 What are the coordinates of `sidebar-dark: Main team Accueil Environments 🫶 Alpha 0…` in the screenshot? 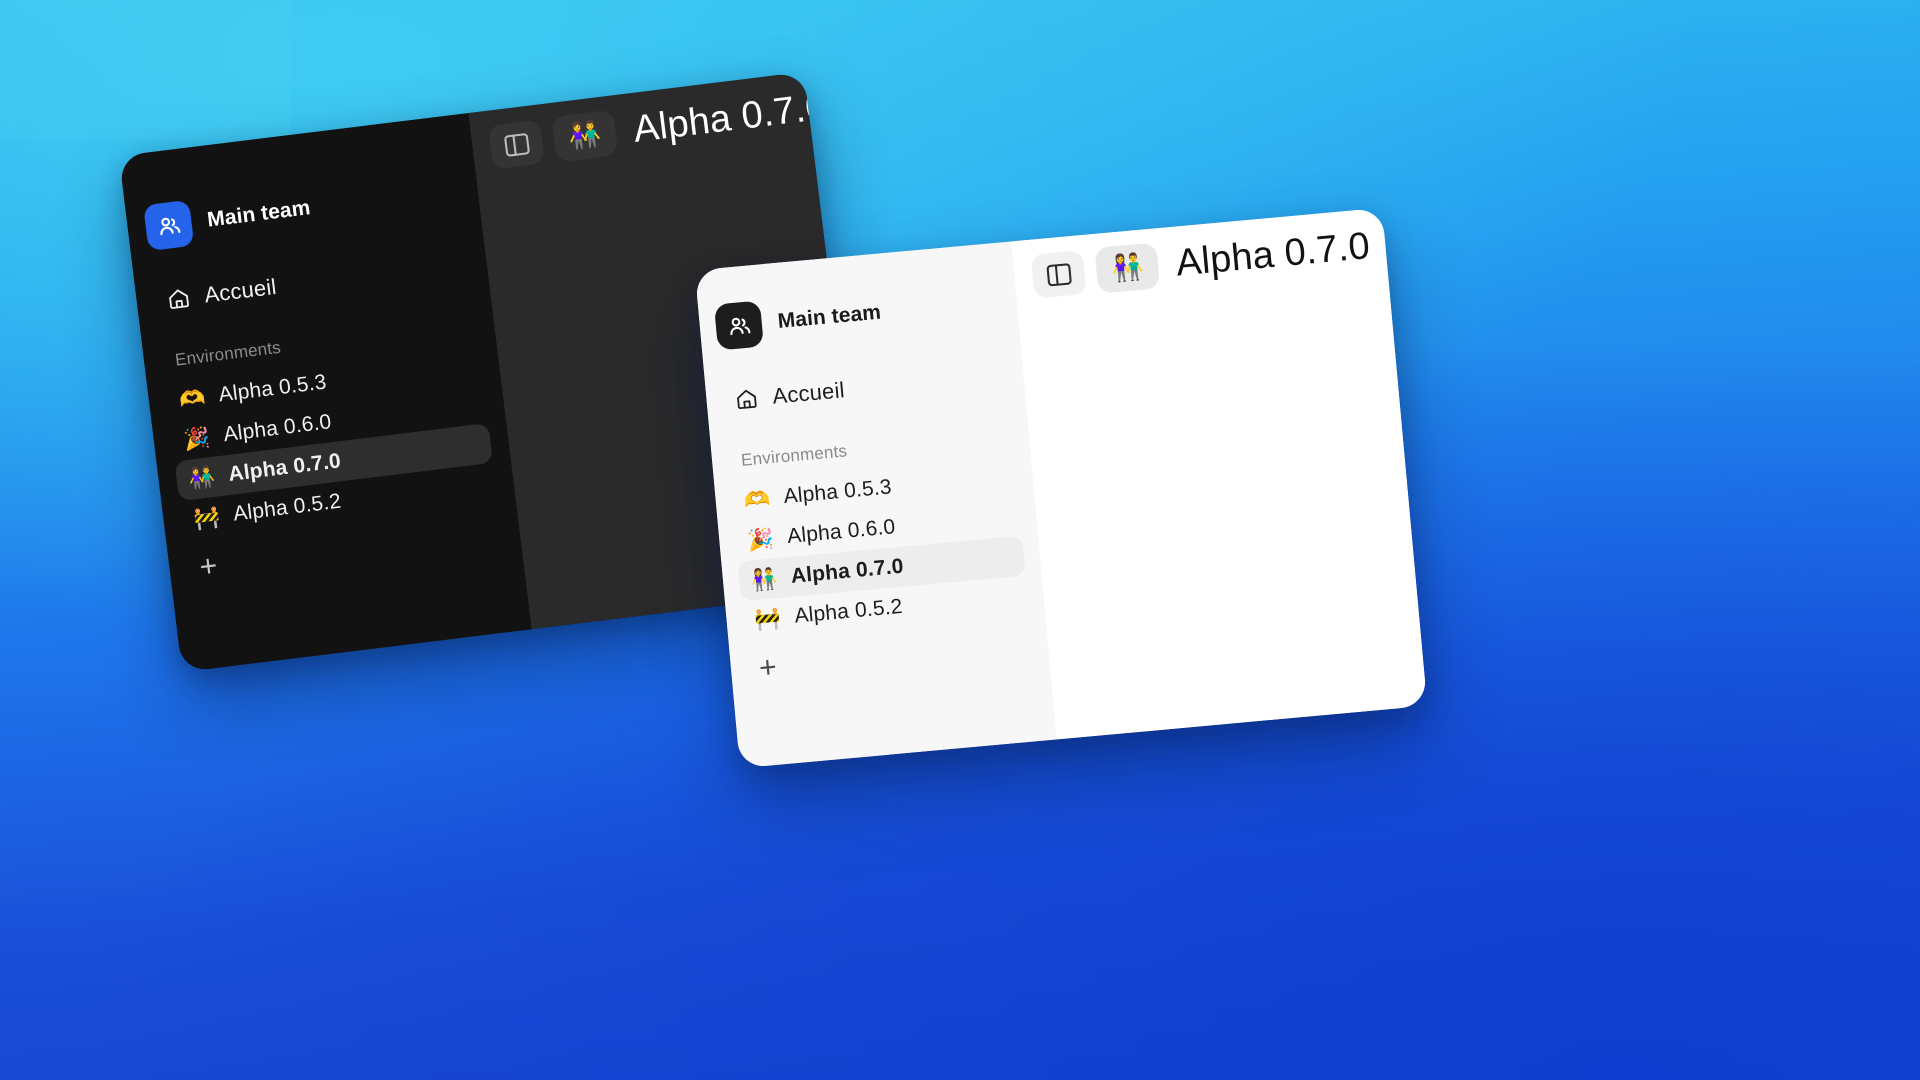 It's located at (325, 393).